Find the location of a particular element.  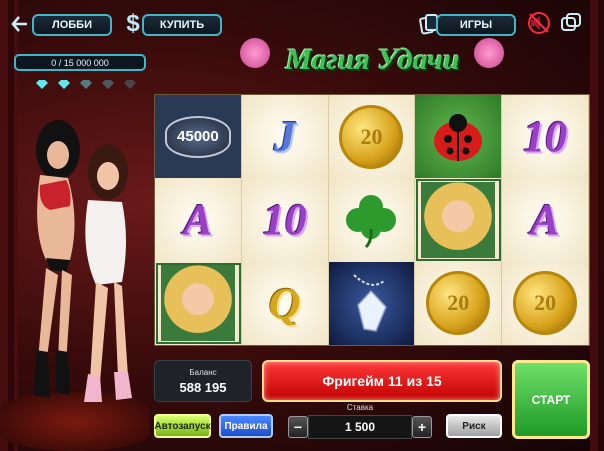

fullscreen-icon is located at coordinates (571, 23).